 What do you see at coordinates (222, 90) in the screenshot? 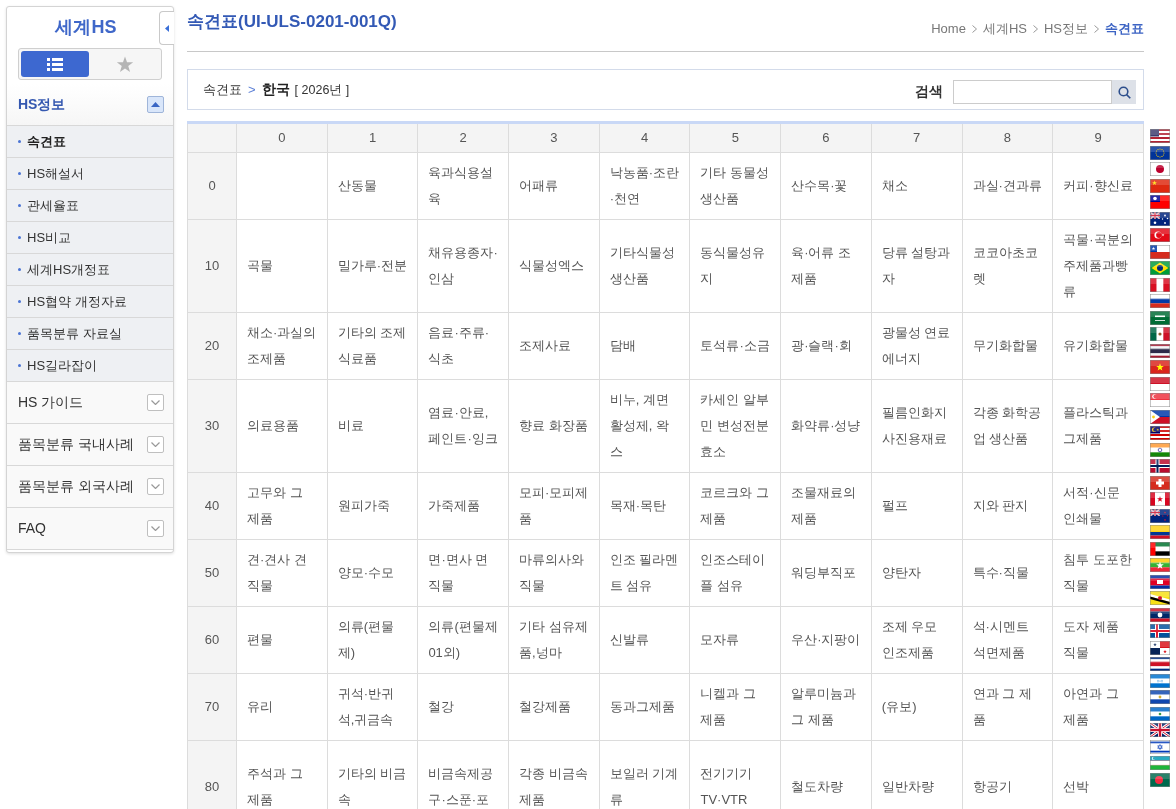
I see `section-label: 속견표` at bounding box center [222, 90].